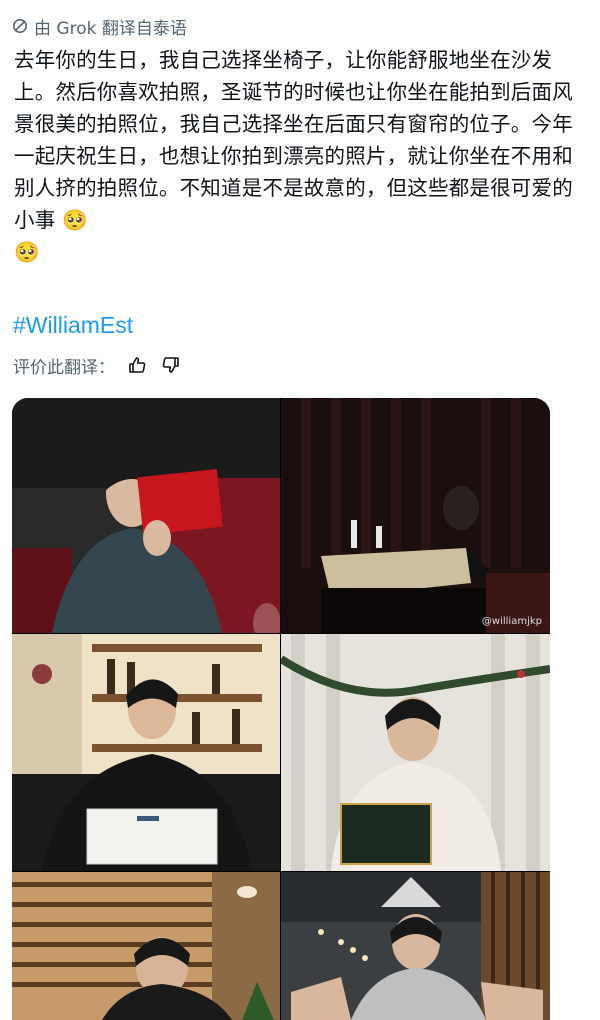 This screenshot has width=600, height=1020. What do you see at coordinates (415, 752) in the screenshot?
I see `photo-christmas-garland` at bounding box center [415, 752].